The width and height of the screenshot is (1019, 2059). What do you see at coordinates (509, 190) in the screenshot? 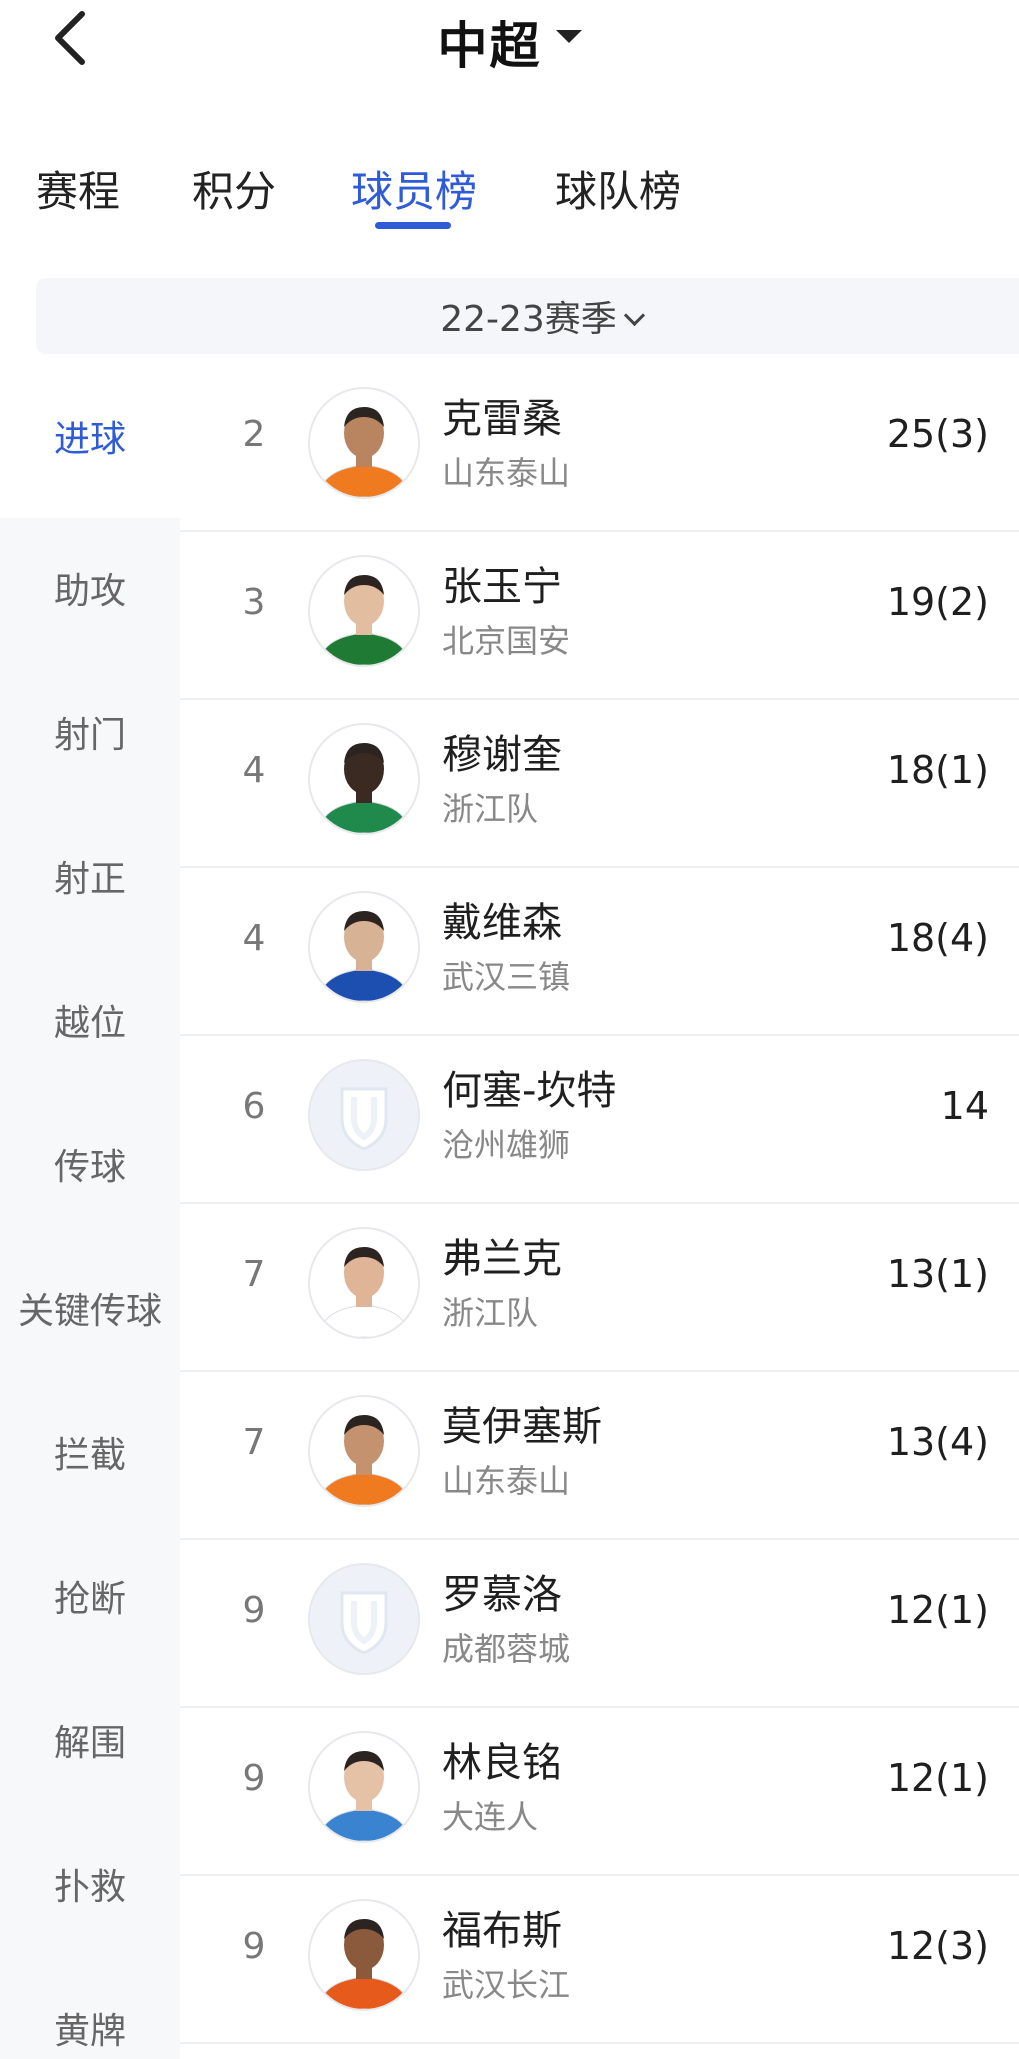
I see `tab-bar: 赛程 积分 球员榜 球队榜` at bounding box center [509, 190].